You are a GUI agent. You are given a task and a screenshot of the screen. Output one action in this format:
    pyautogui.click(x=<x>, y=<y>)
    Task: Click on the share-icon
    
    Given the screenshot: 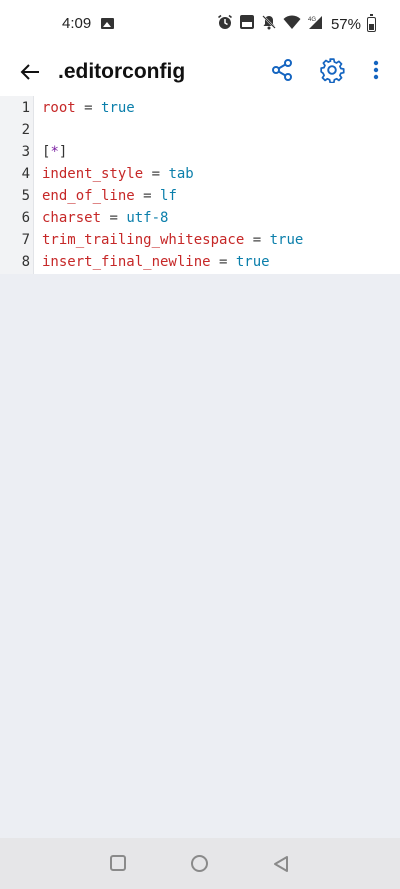 What is the action you would take?
    pyautogui.click(x=282, y=70)
    